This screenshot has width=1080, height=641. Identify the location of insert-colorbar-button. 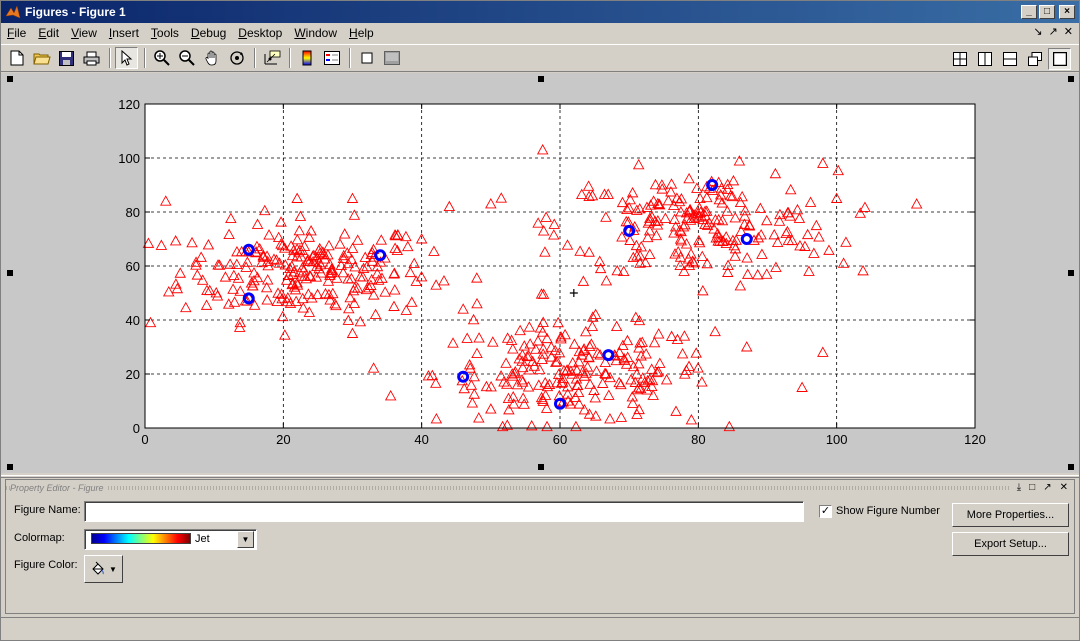
(306, 58).